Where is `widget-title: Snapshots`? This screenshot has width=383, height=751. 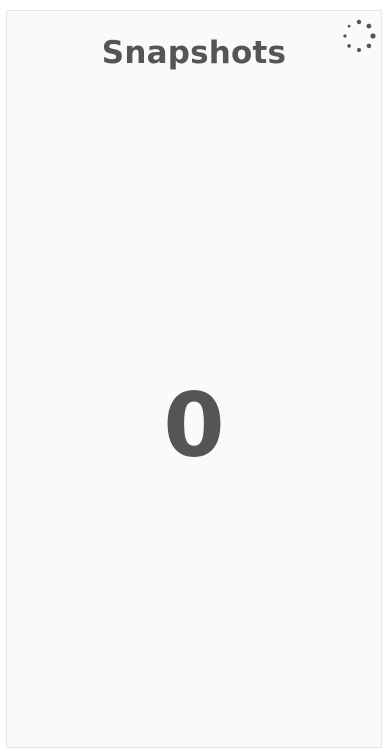 widget-title: Snapshots is located at coordinates (194, 53).